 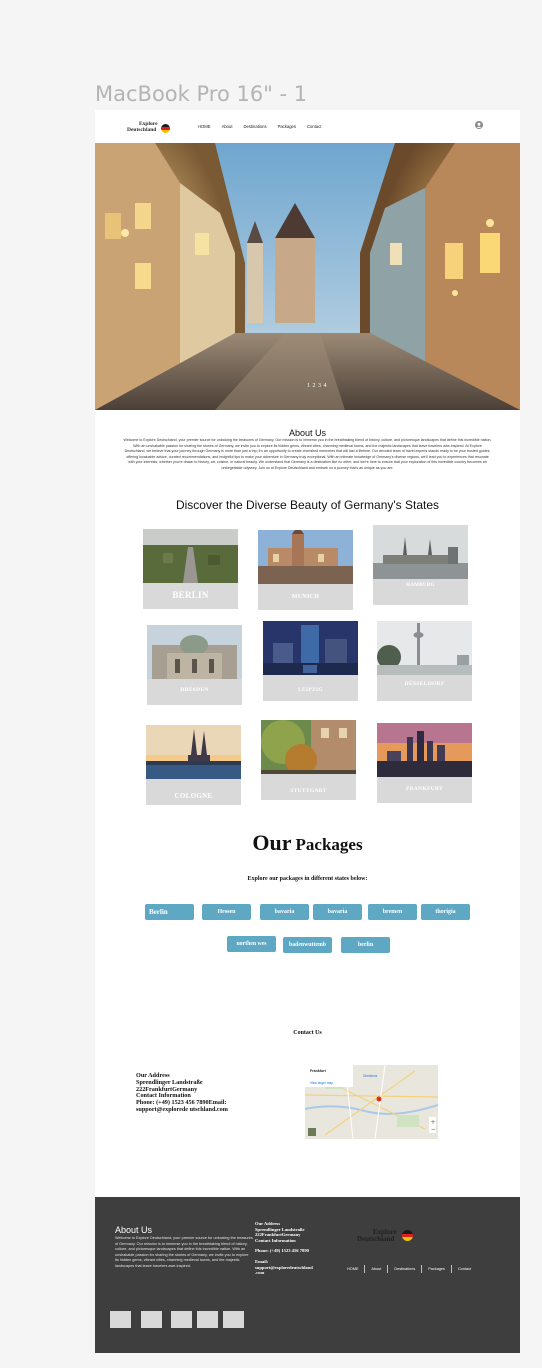 What do you see at coordinates (307, 1033) in the screenshot?
I see `contact-title: Contact Us` at bounding box center [307, 1033].